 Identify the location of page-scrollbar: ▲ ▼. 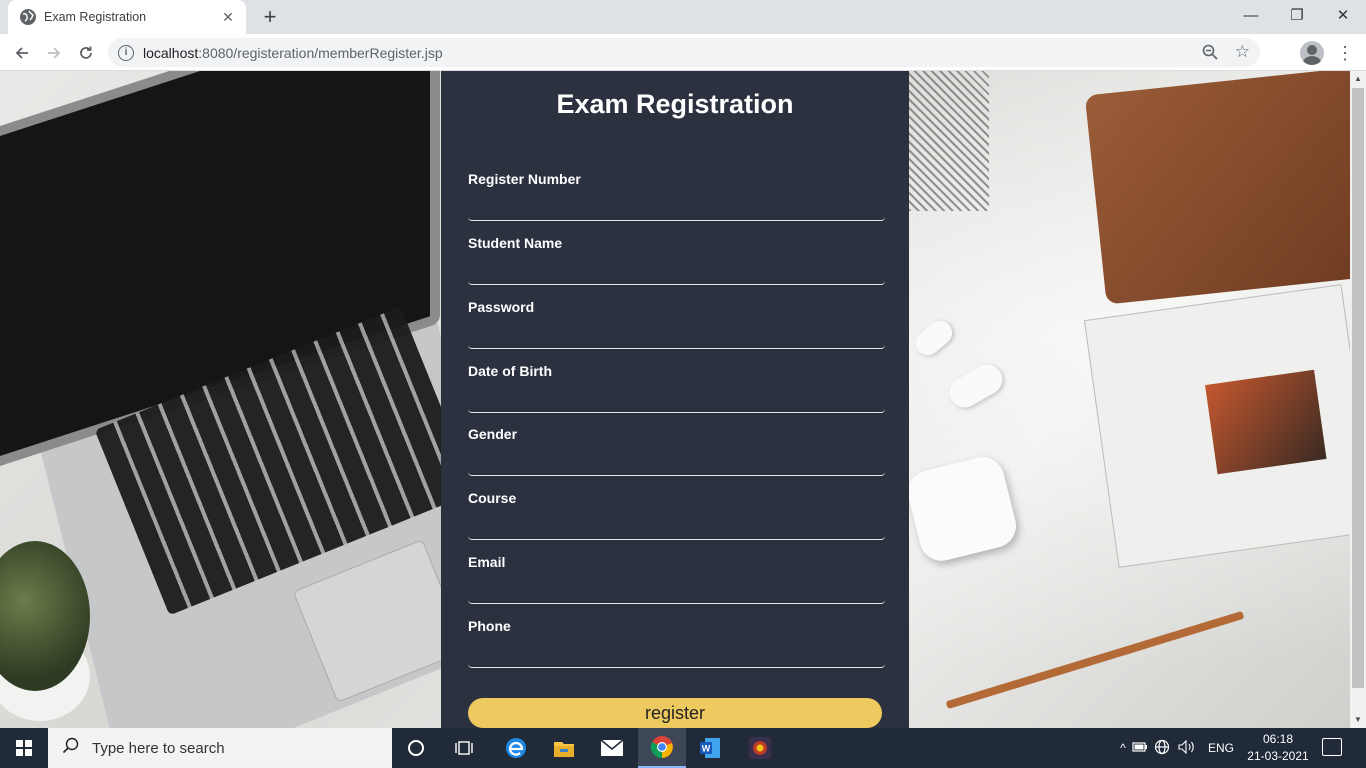
(1358, 399).